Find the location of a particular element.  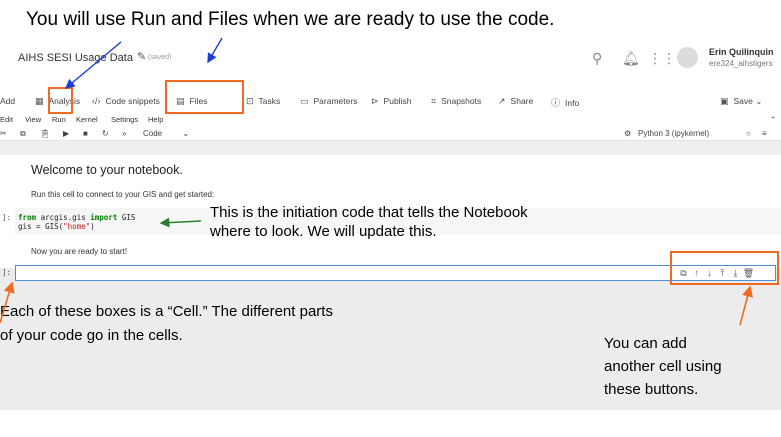

info-icon: ⓘ is located at coordinates (556, 103).